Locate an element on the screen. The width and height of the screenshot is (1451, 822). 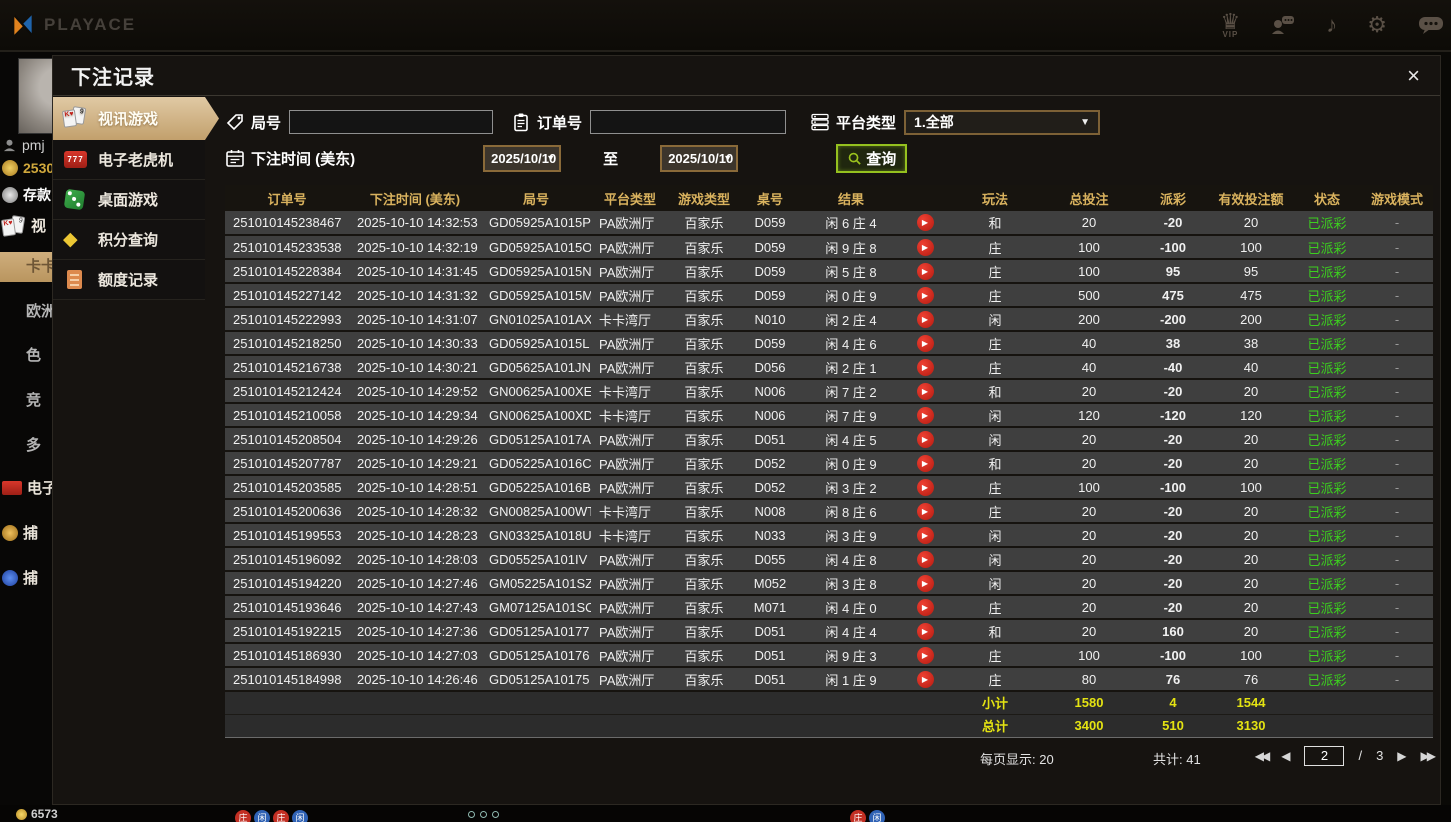
music-button: ♪ is located at coordinates (1331, 25).